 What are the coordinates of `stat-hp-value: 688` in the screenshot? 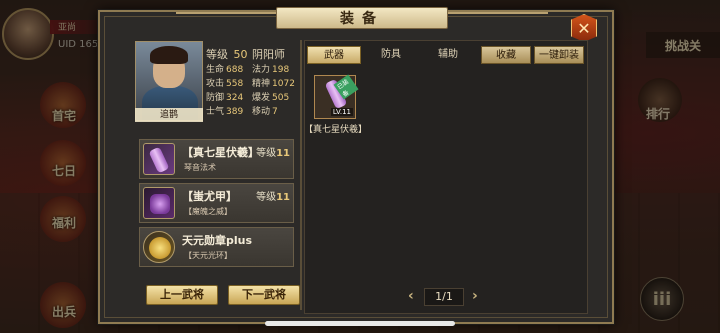 It's located at (235, 69).